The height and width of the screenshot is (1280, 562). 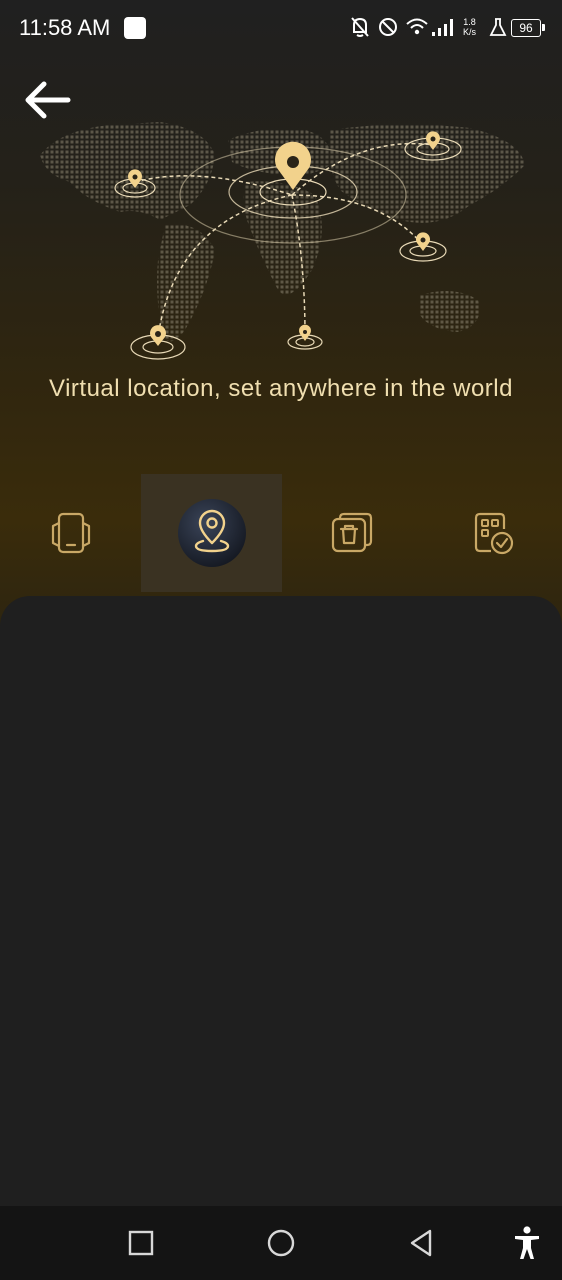 I want to click on feature-tabs, so click(x=281, y=533).